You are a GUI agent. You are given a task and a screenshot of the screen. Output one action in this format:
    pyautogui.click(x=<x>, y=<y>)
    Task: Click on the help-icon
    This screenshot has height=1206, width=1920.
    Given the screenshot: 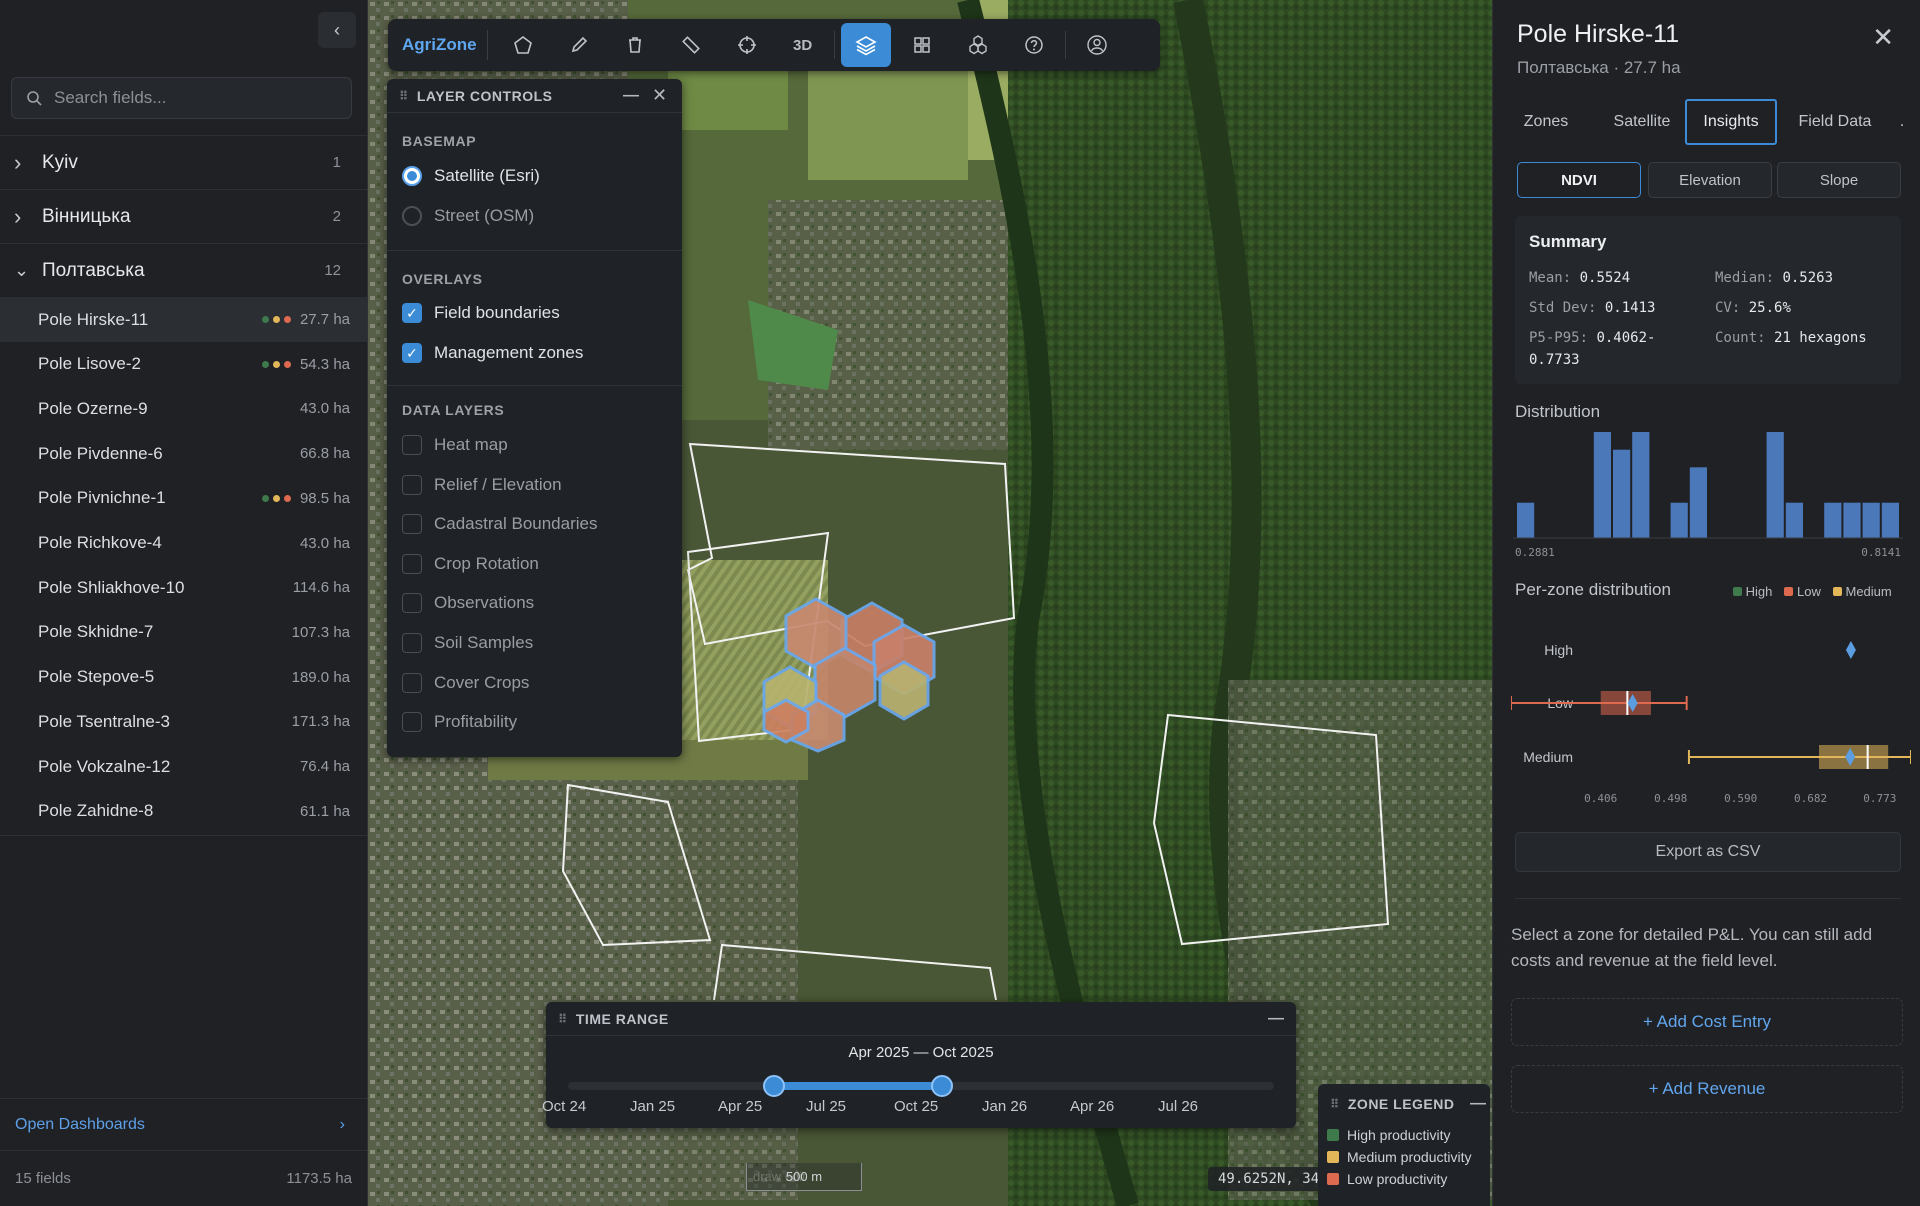 What is the action you would take?
    pyautogui.click(x=1033, y=45)
    